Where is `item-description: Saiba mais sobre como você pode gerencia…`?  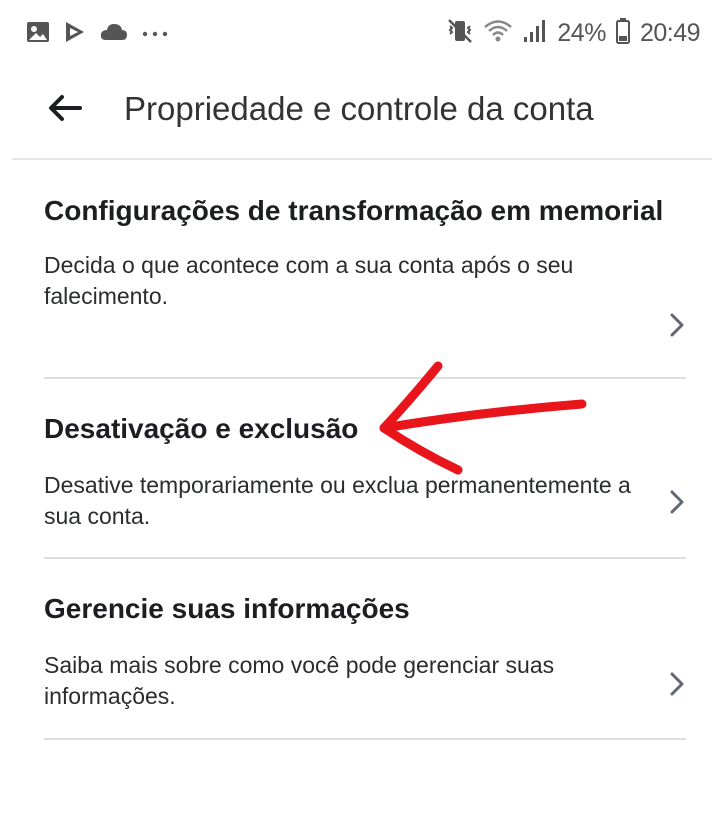 item-description: Saiba mais sobre como você pode gerencia… is located at coordinates (299, 680).